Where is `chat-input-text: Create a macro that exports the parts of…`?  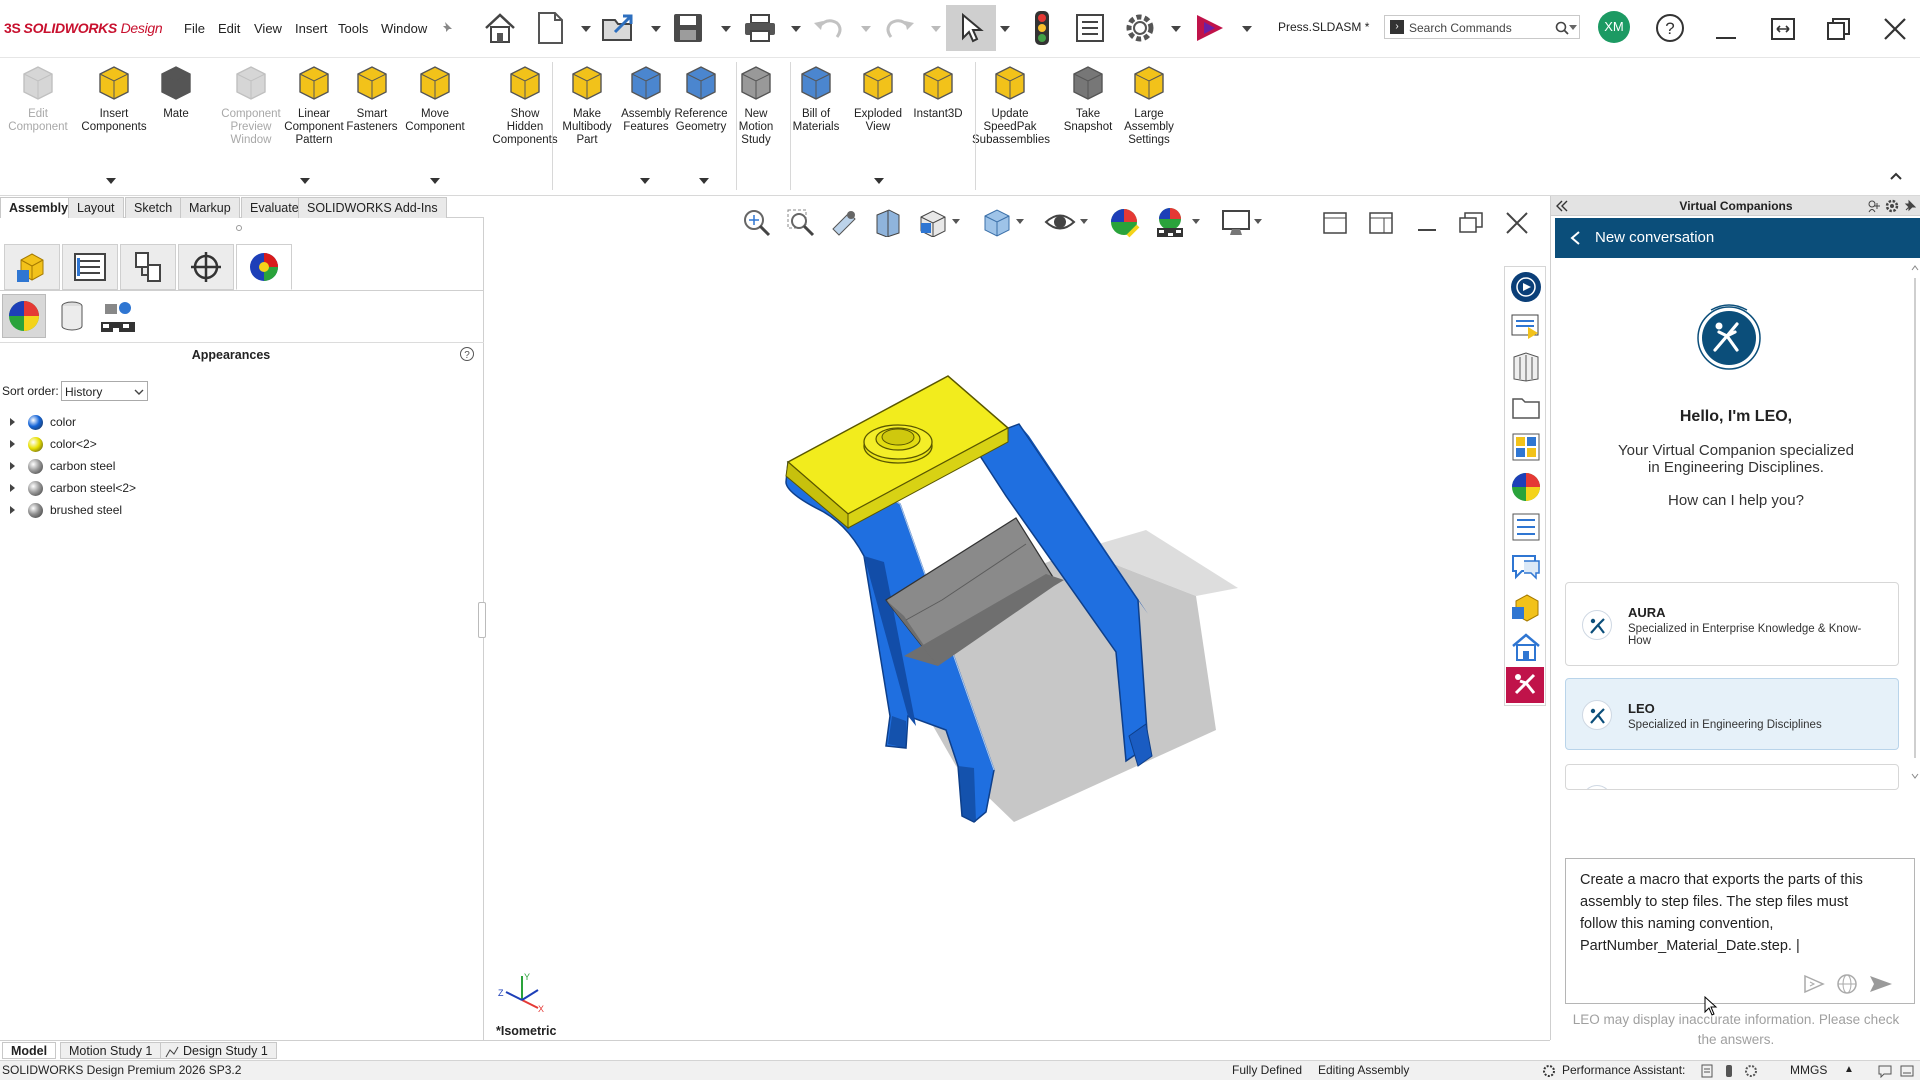
chat-input-text: Create a macro that exports the parts of… is located at coordinates (1740, 913).